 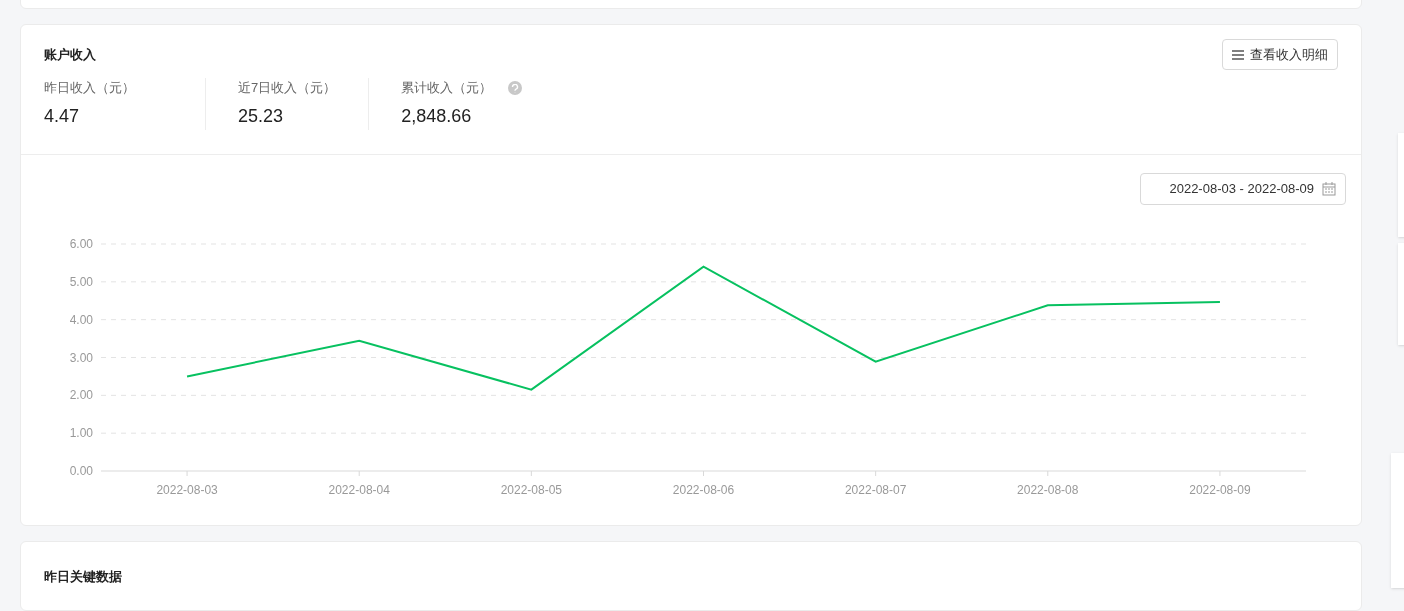 What do you see at coordinates (1280, 55) in the screenshot?
I see `view-details-button: 查看收入明细` at bounding box center [1280, 55].